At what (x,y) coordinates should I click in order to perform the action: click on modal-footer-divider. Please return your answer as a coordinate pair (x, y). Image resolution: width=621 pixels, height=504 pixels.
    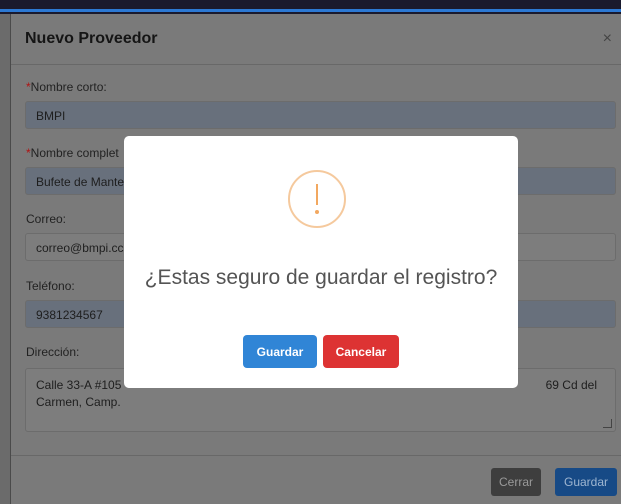
    Looking at the image, I should click on (316, 455).